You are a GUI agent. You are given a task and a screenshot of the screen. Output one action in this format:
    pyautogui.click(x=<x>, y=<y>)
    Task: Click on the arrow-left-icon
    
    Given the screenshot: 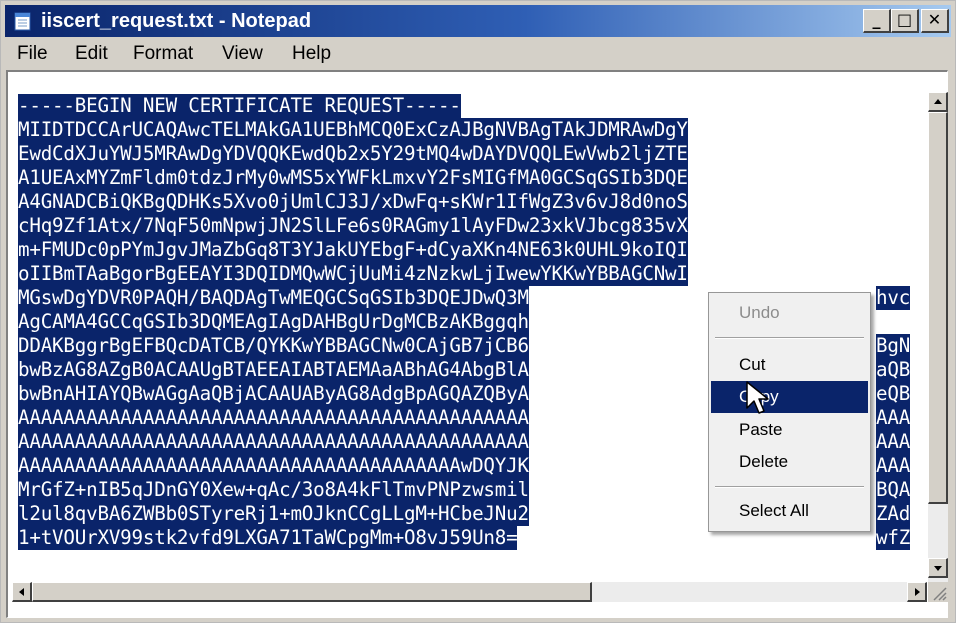 What is the action you would take?
    pyautogui.click(x=21, y=592)
    